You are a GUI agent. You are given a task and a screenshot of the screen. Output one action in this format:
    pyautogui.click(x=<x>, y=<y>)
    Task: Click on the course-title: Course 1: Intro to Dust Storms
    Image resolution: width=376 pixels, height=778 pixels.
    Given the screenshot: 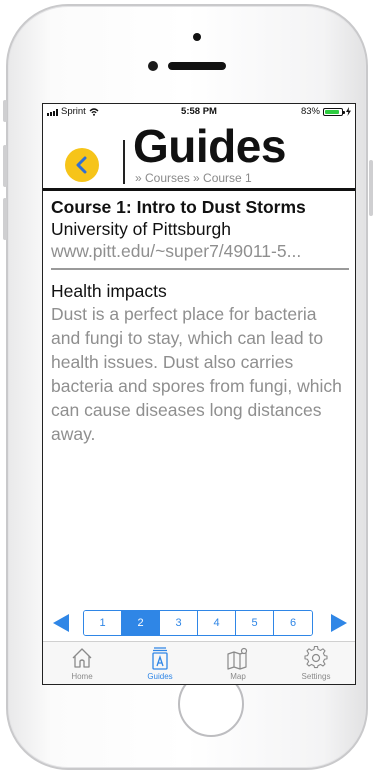 What is the action you would take?
    pyautogui.click(x=178, y=207)
    